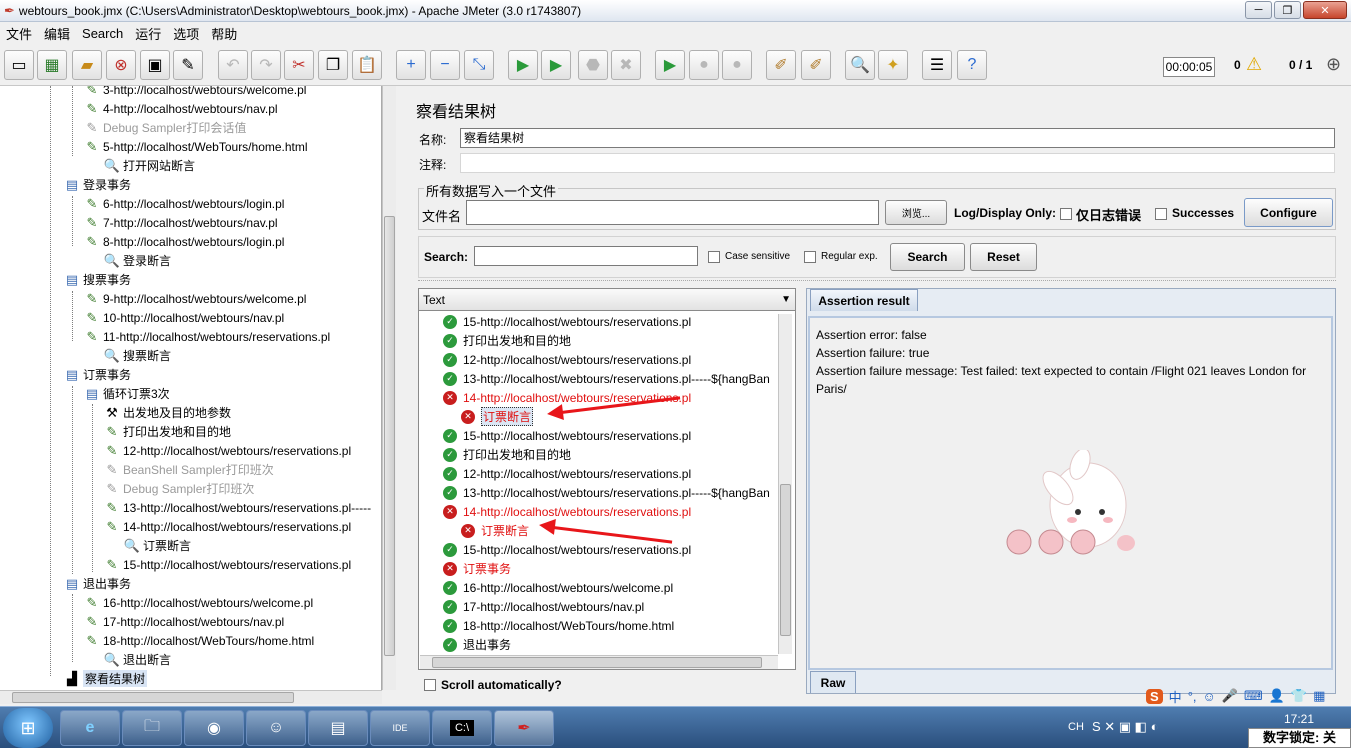 The image size is (1351, 748). I want to click on case-sensitive-checkbox, so click(714, 257).